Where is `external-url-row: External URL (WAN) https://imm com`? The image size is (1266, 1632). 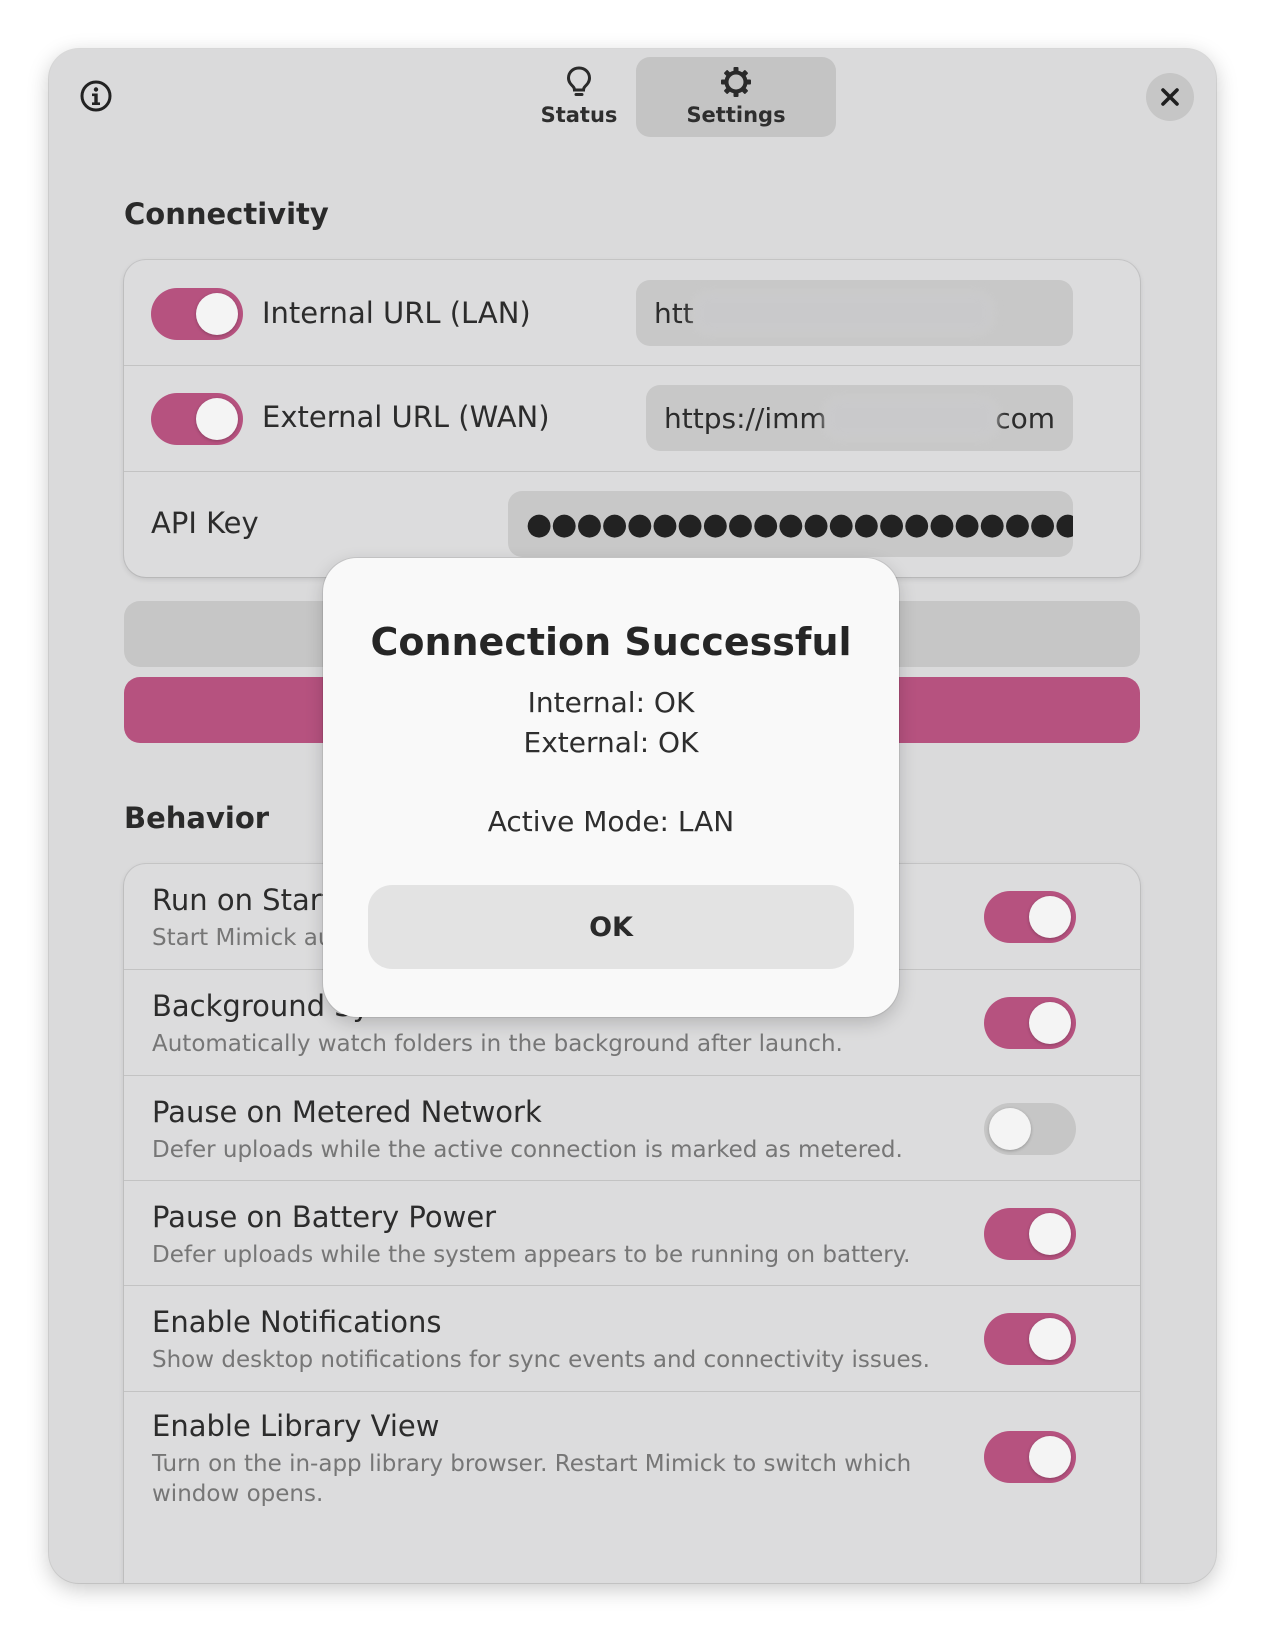
external-url-row: External URL (WAN) https://imm com is located at coordinates (632, 420).